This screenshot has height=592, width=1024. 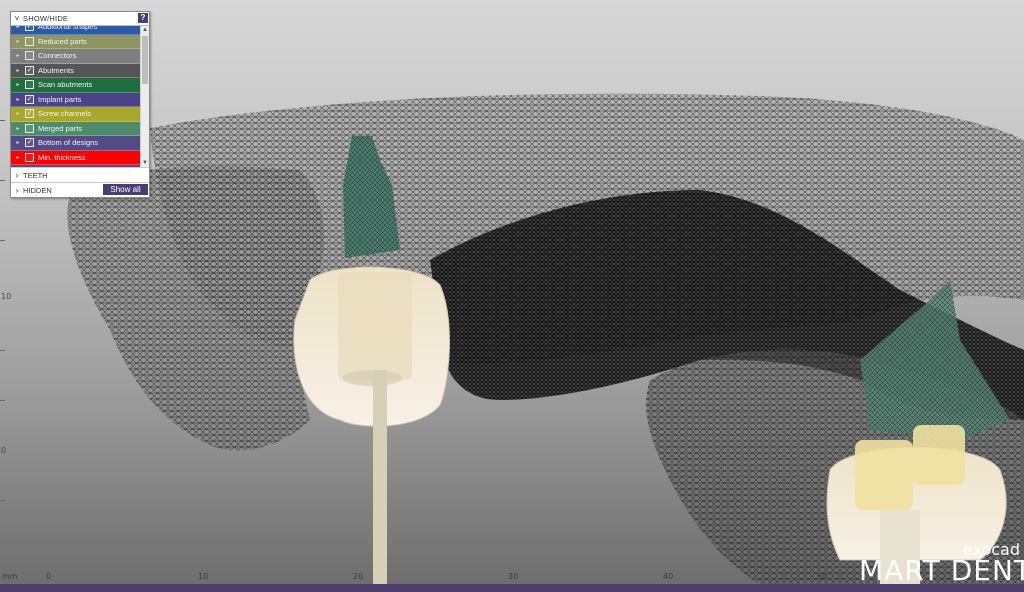 What do you see at coordinates (64, 114) in the screenshot?
I see `visibility-label: Screw channels` at bounding box center [64, 114].